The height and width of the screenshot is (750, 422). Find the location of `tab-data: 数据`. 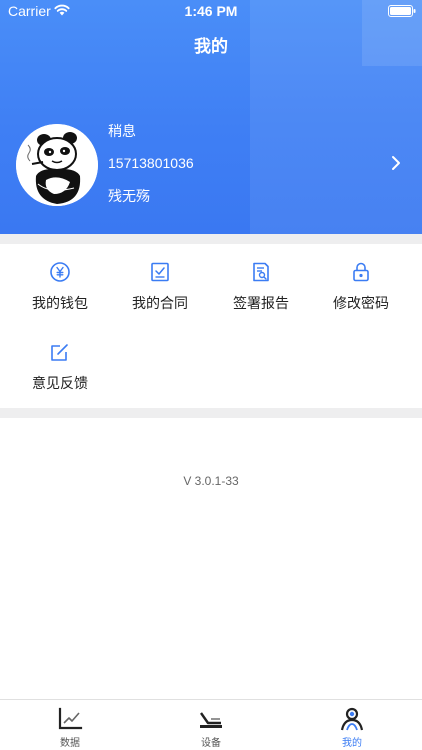

tab-data: 数据 is located at coordinates (70, 725).